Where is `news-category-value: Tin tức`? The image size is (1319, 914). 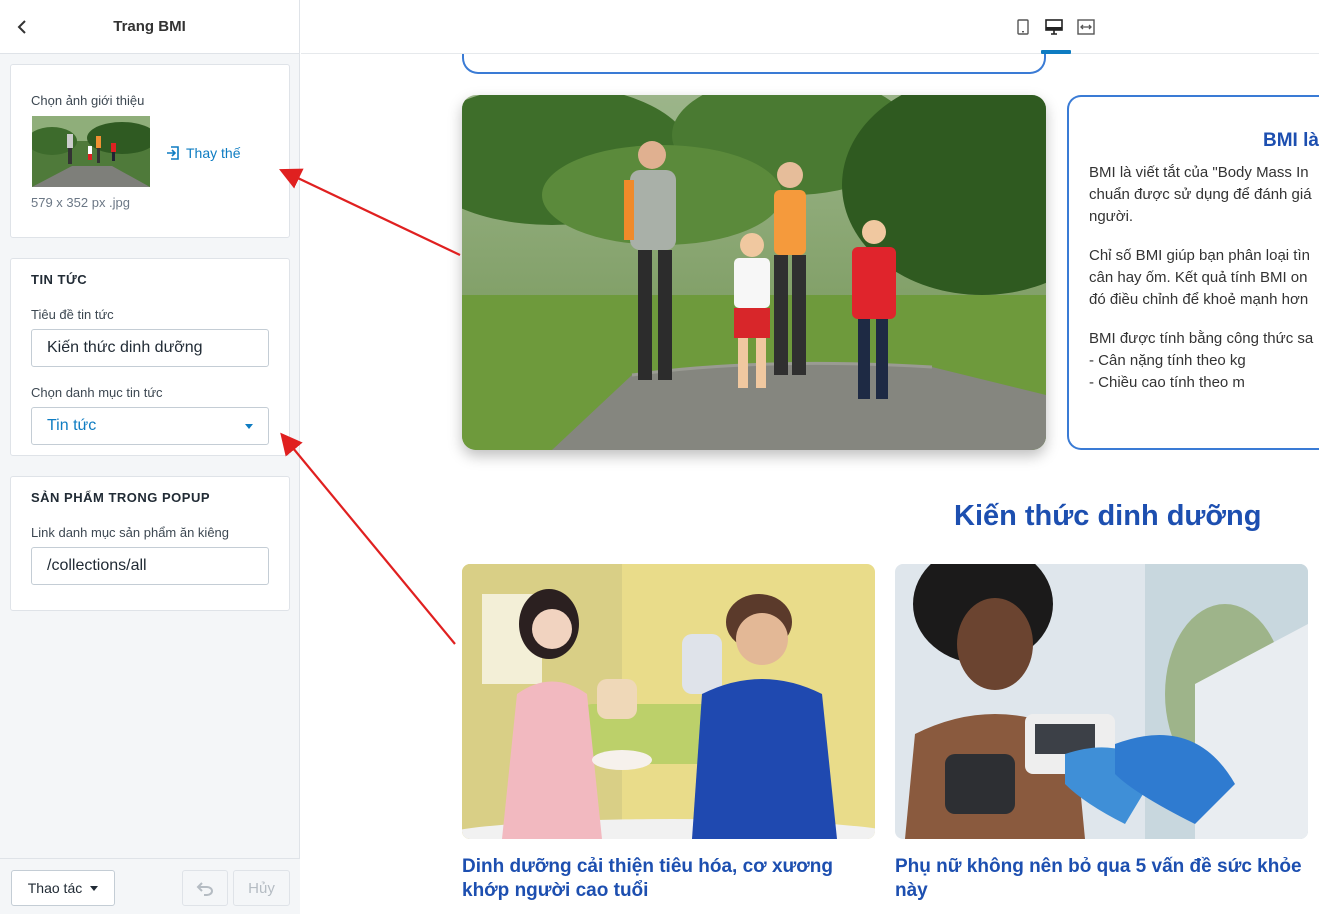
news-category-value: Tin tức is located at coordinates (72, 425).